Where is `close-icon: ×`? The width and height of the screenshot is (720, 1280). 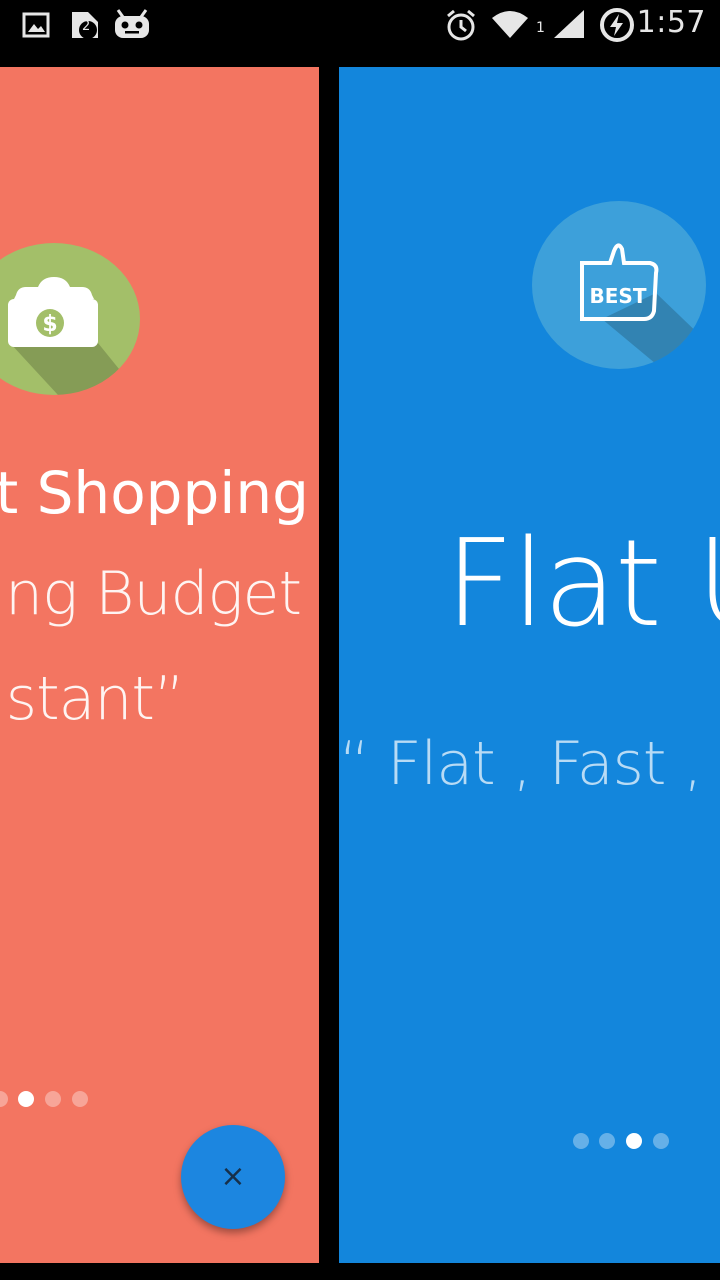
close-icon: × is located at coordinates (233, 1176).